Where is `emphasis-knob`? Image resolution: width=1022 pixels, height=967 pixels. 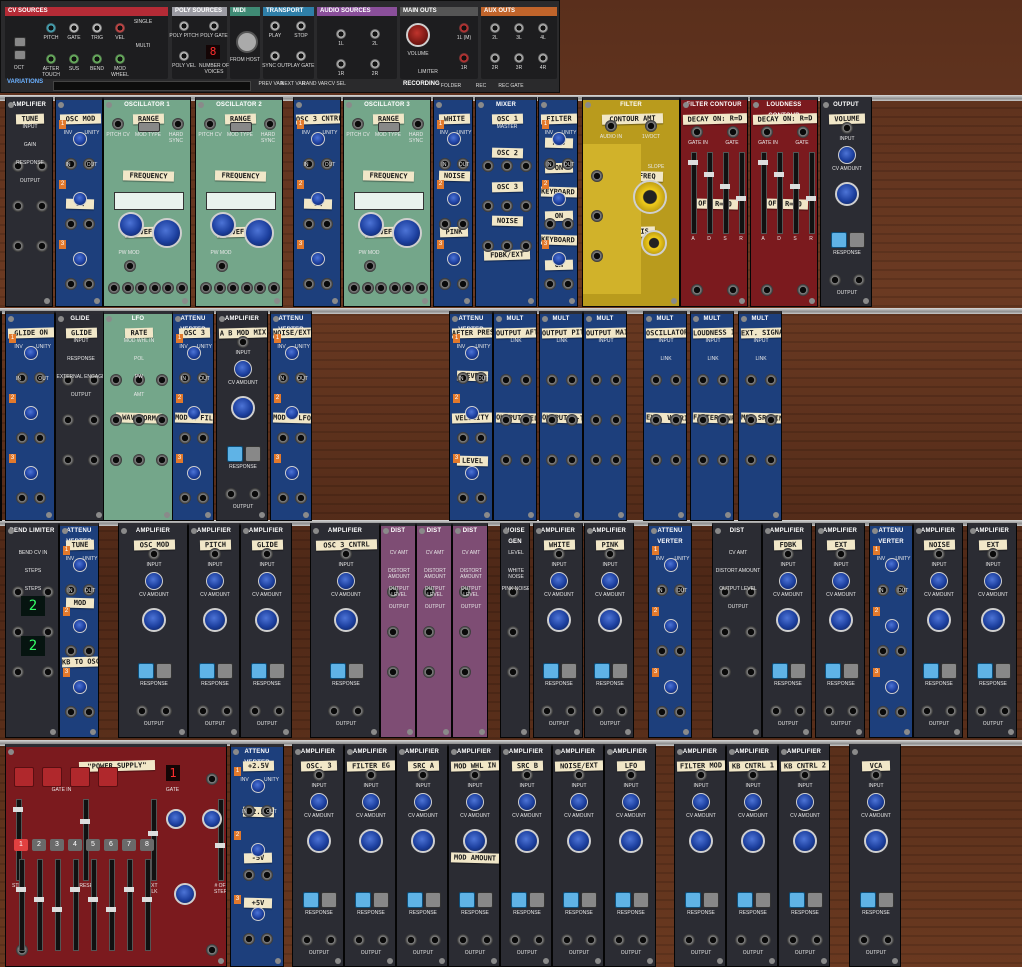 emphasis-knob is located at coordinates (654, 243).